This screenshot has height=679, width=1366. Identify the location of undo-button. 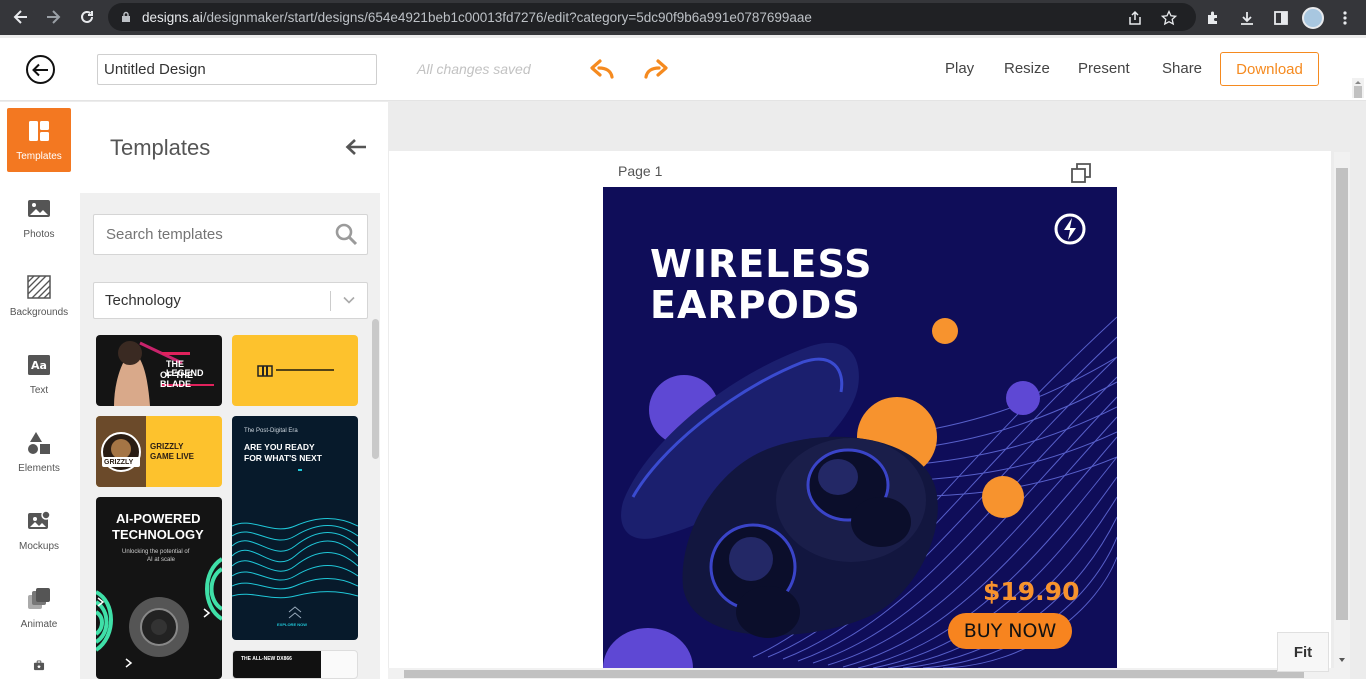
(602, 70).